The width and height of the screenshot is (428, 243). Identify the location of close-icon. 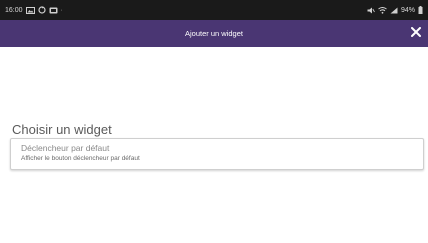
(416, 32).